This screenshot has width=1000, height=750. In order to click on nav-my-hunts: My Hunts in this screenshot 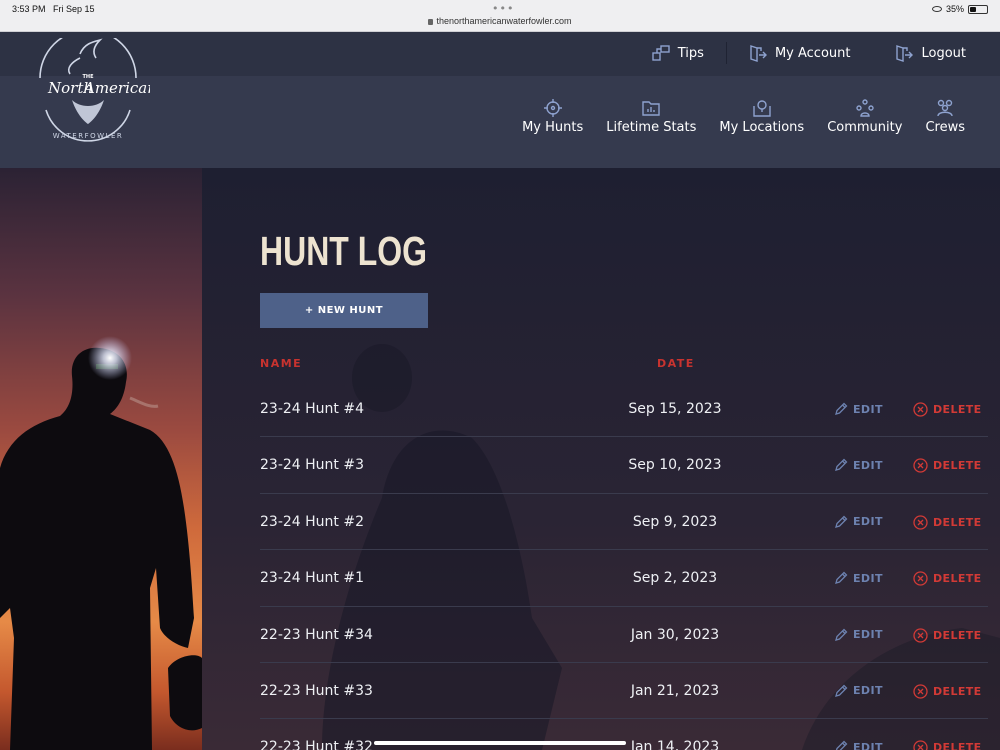, I will do `click(552, 116)`.